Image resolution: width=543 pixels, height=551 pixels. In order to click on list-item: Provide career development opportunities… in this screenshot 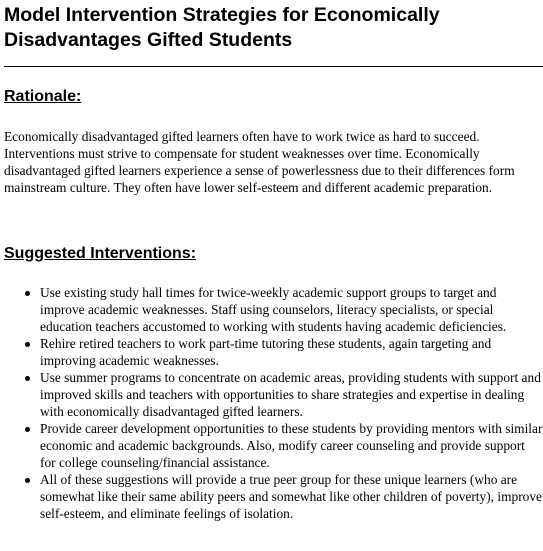, I will do `click(284, 445)`.